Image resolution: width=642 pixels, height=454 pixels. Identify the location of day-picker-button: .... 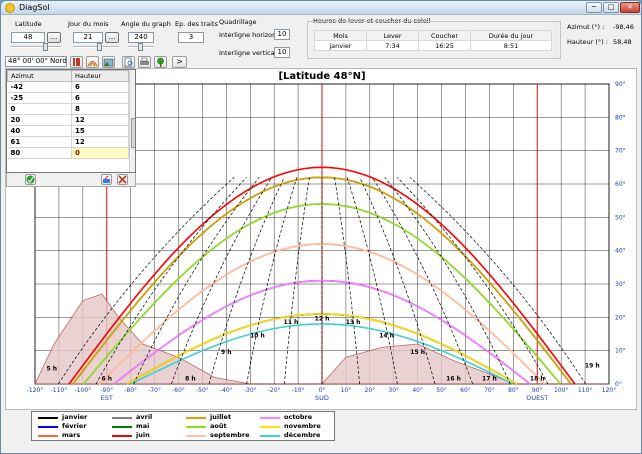
(112, 37).